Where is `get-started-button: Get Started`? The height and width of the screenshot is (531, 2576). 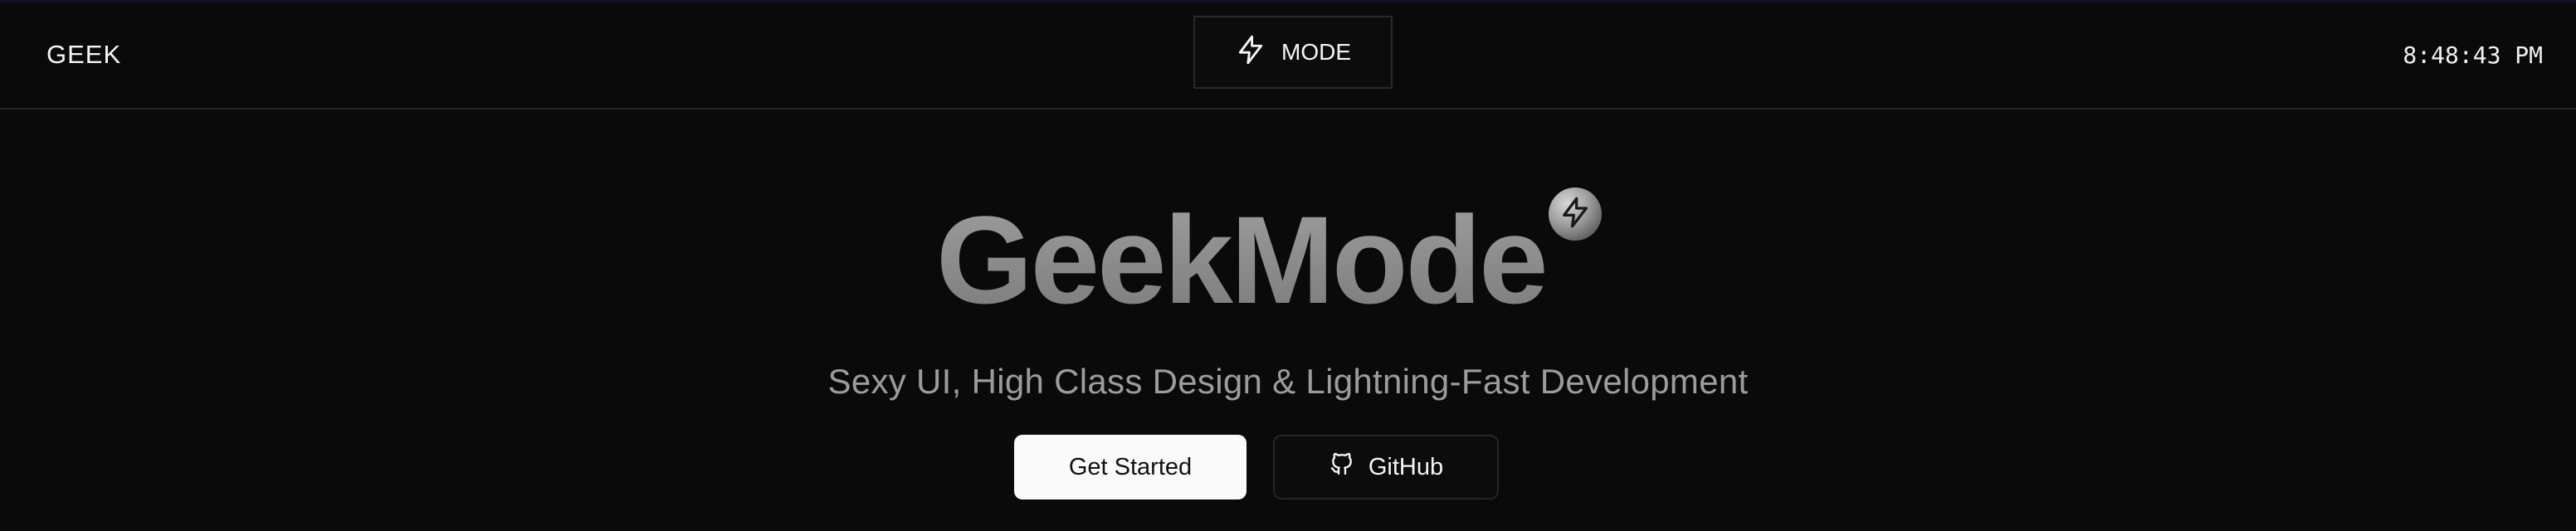 get-started-button: Get Started is located at coordinates (1131, 467).